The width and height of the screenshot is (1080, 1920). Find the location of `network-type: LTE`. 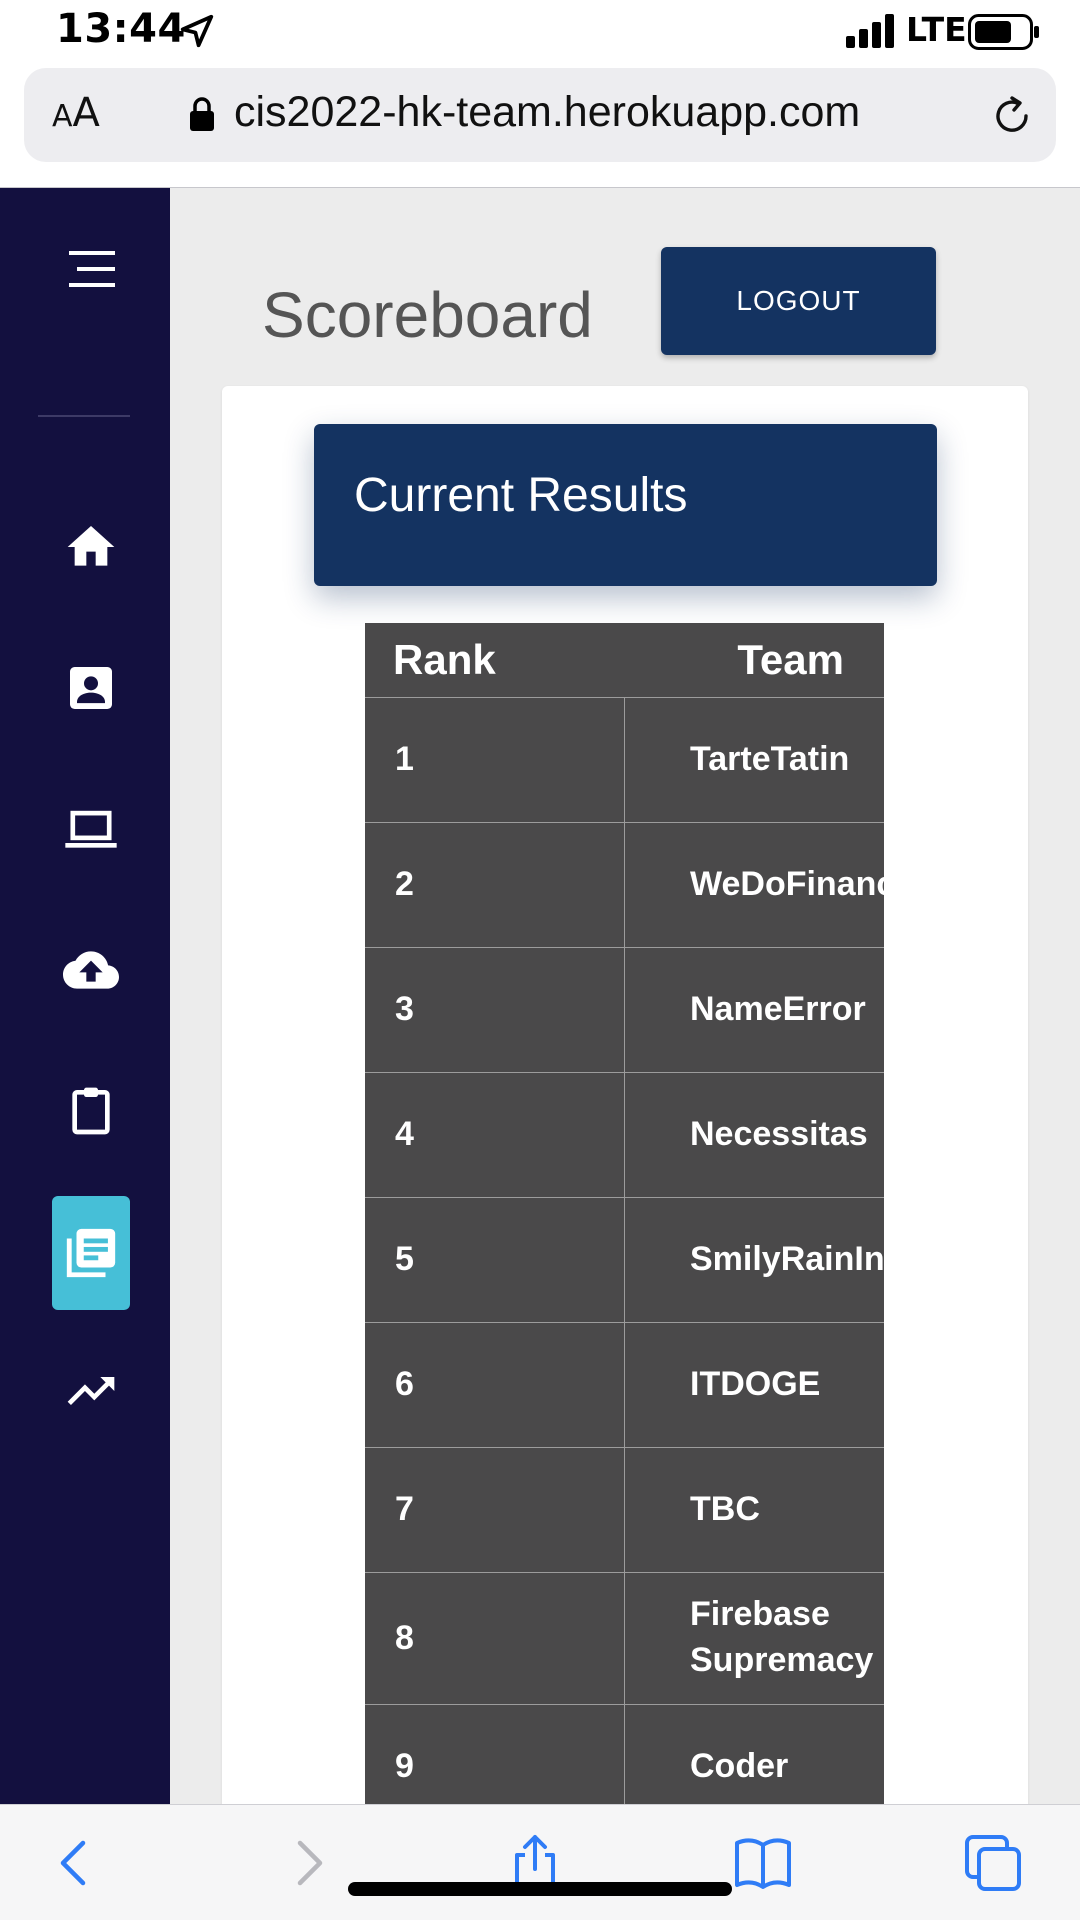

network-type: LTE is located at coordinates (936, 29).